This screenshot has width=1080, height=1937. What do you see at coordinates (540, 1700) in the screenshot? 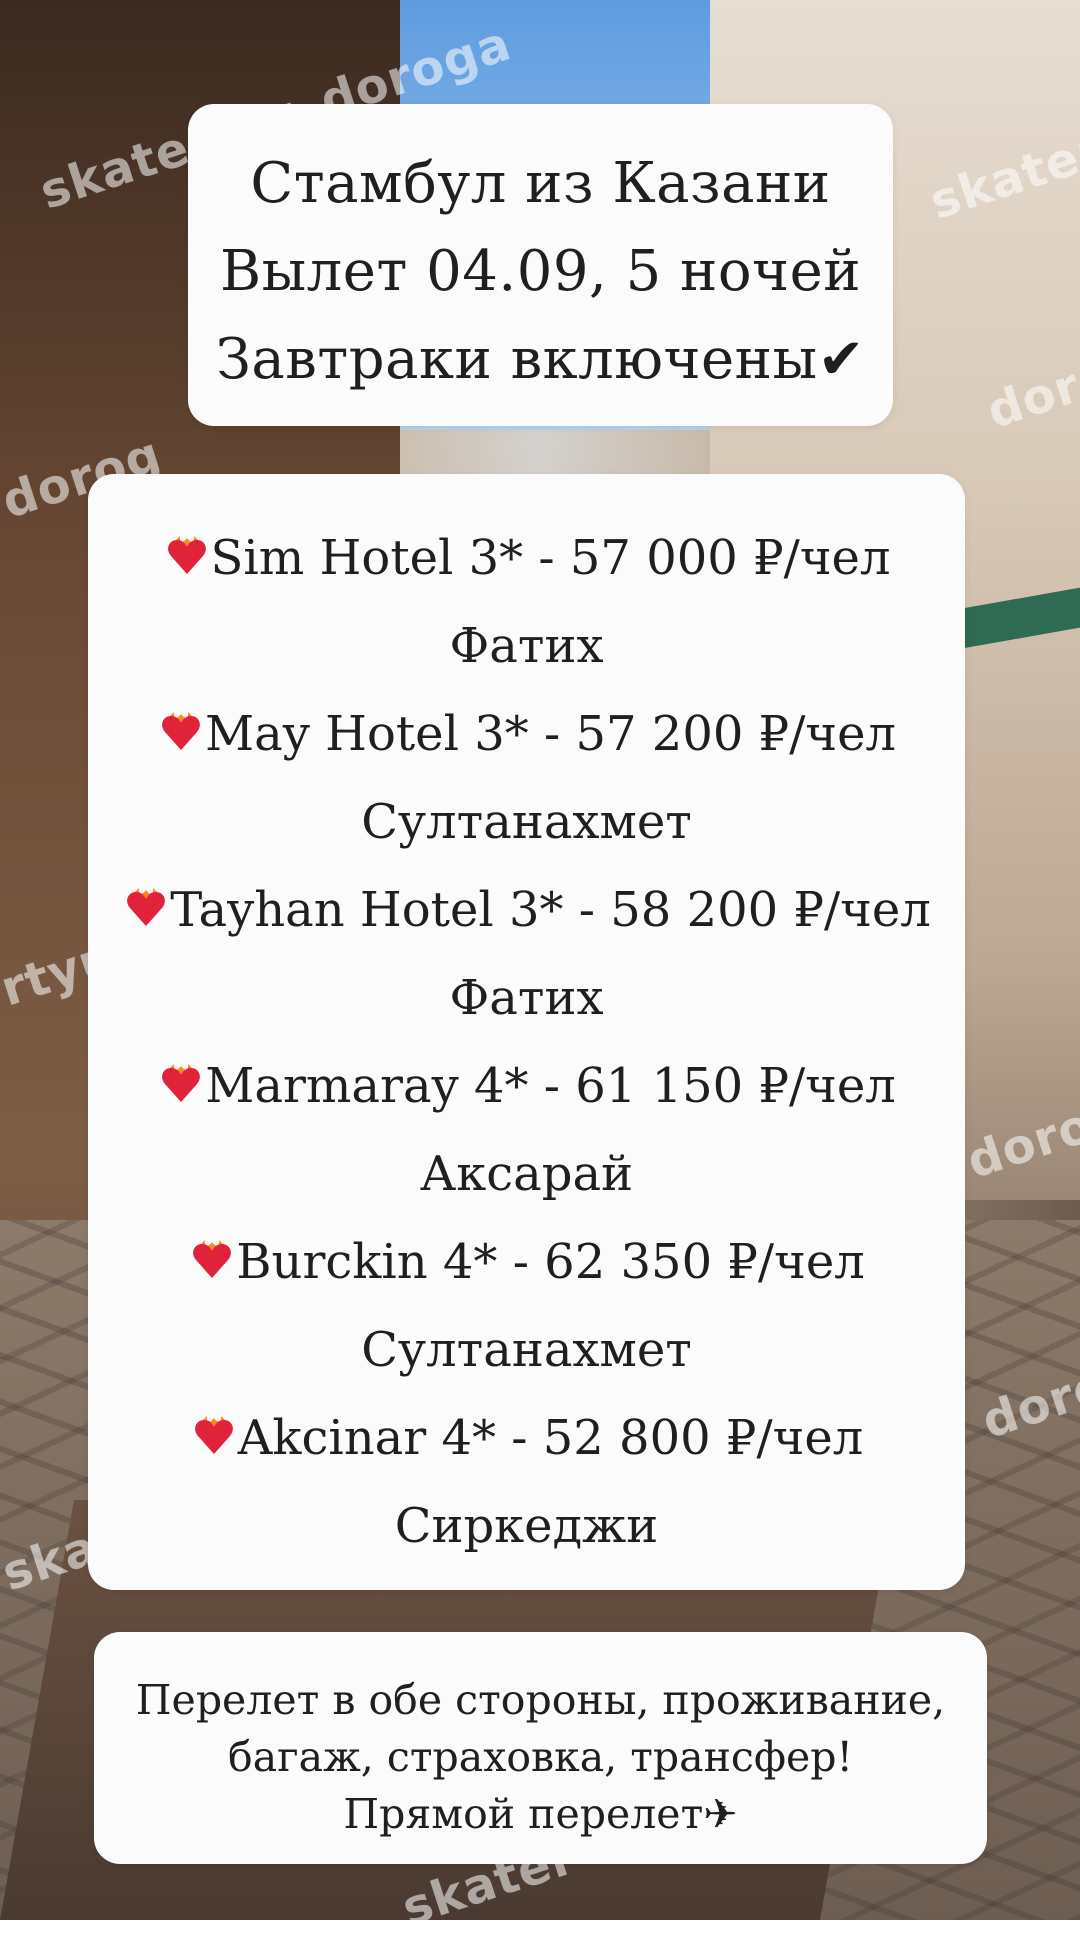
I see `included-line-1: Перелет в обе стороны, проживание,` at bounding box center [540, 1700].